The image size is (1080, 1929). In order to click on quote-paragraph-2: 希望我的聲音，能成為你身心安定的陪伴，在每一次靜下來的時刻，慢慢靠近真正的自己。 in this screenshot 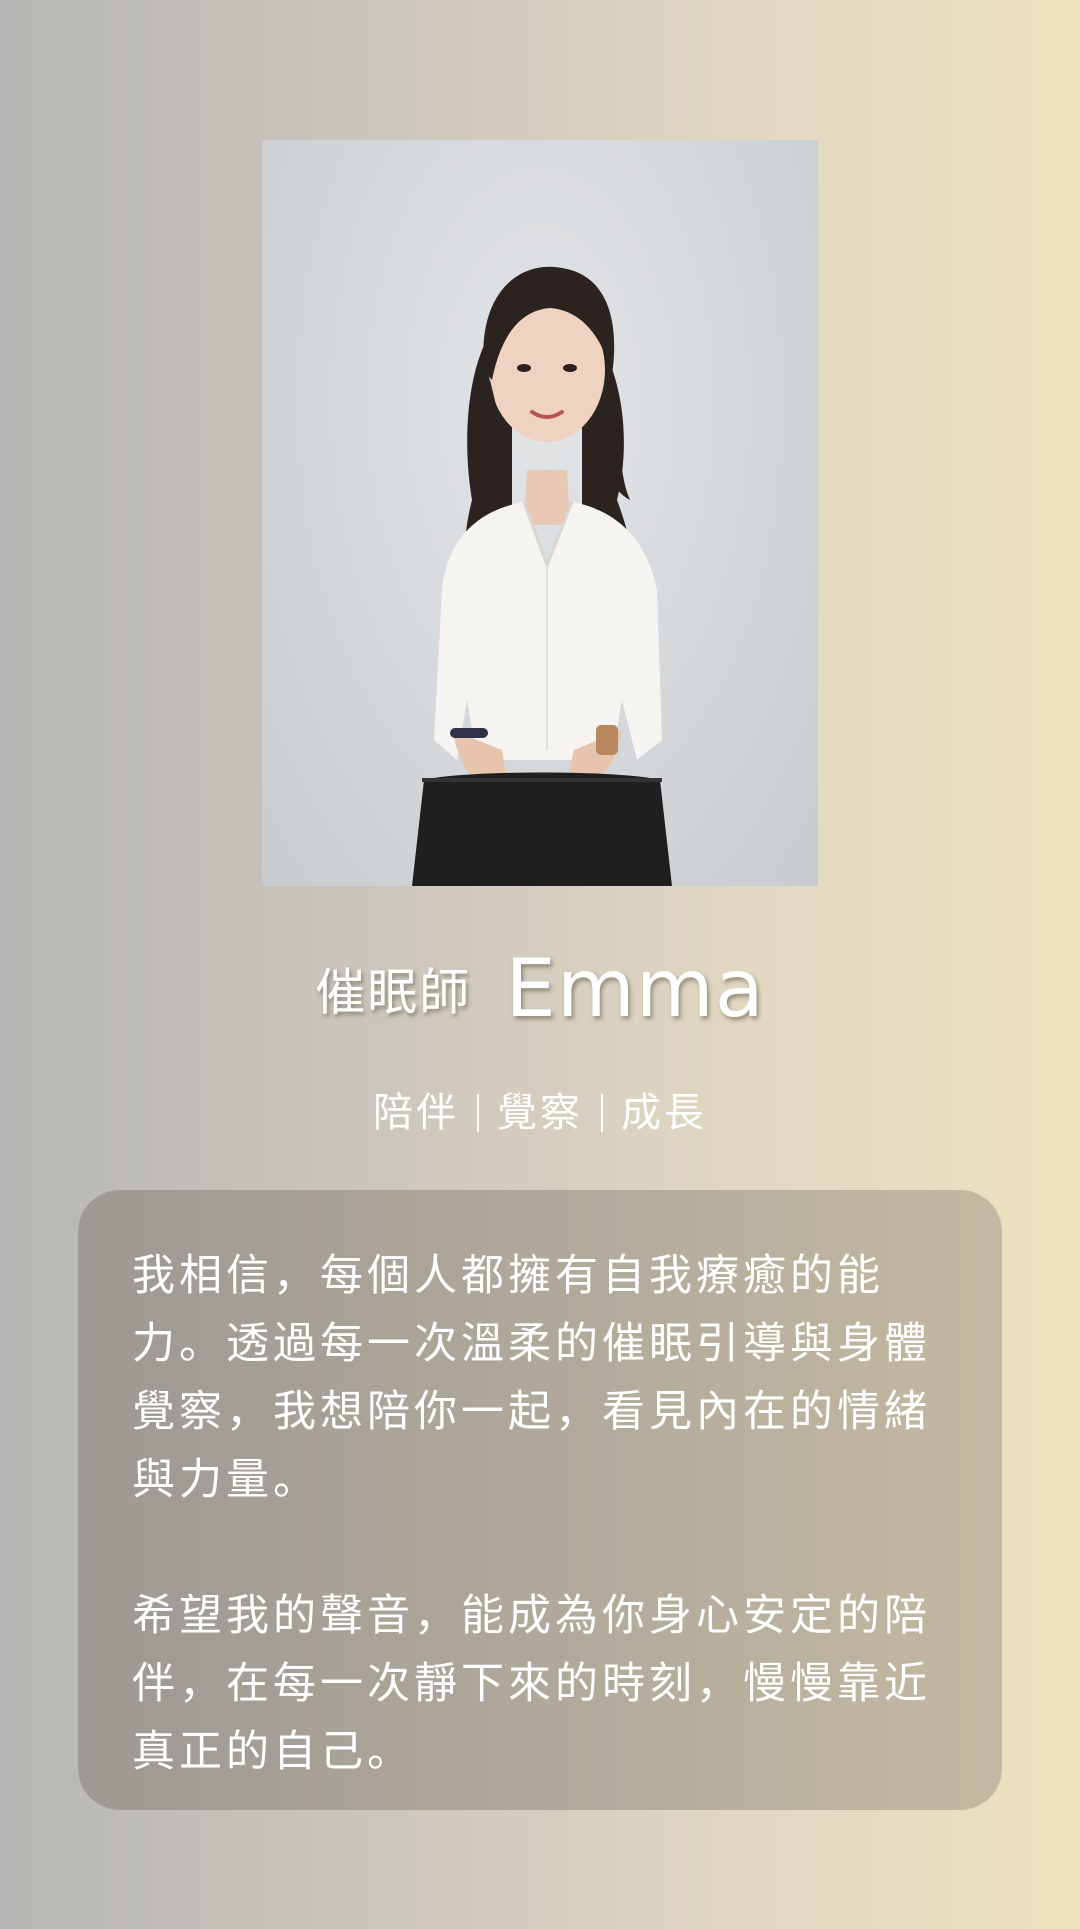, I will do `click(531, 1684)`.